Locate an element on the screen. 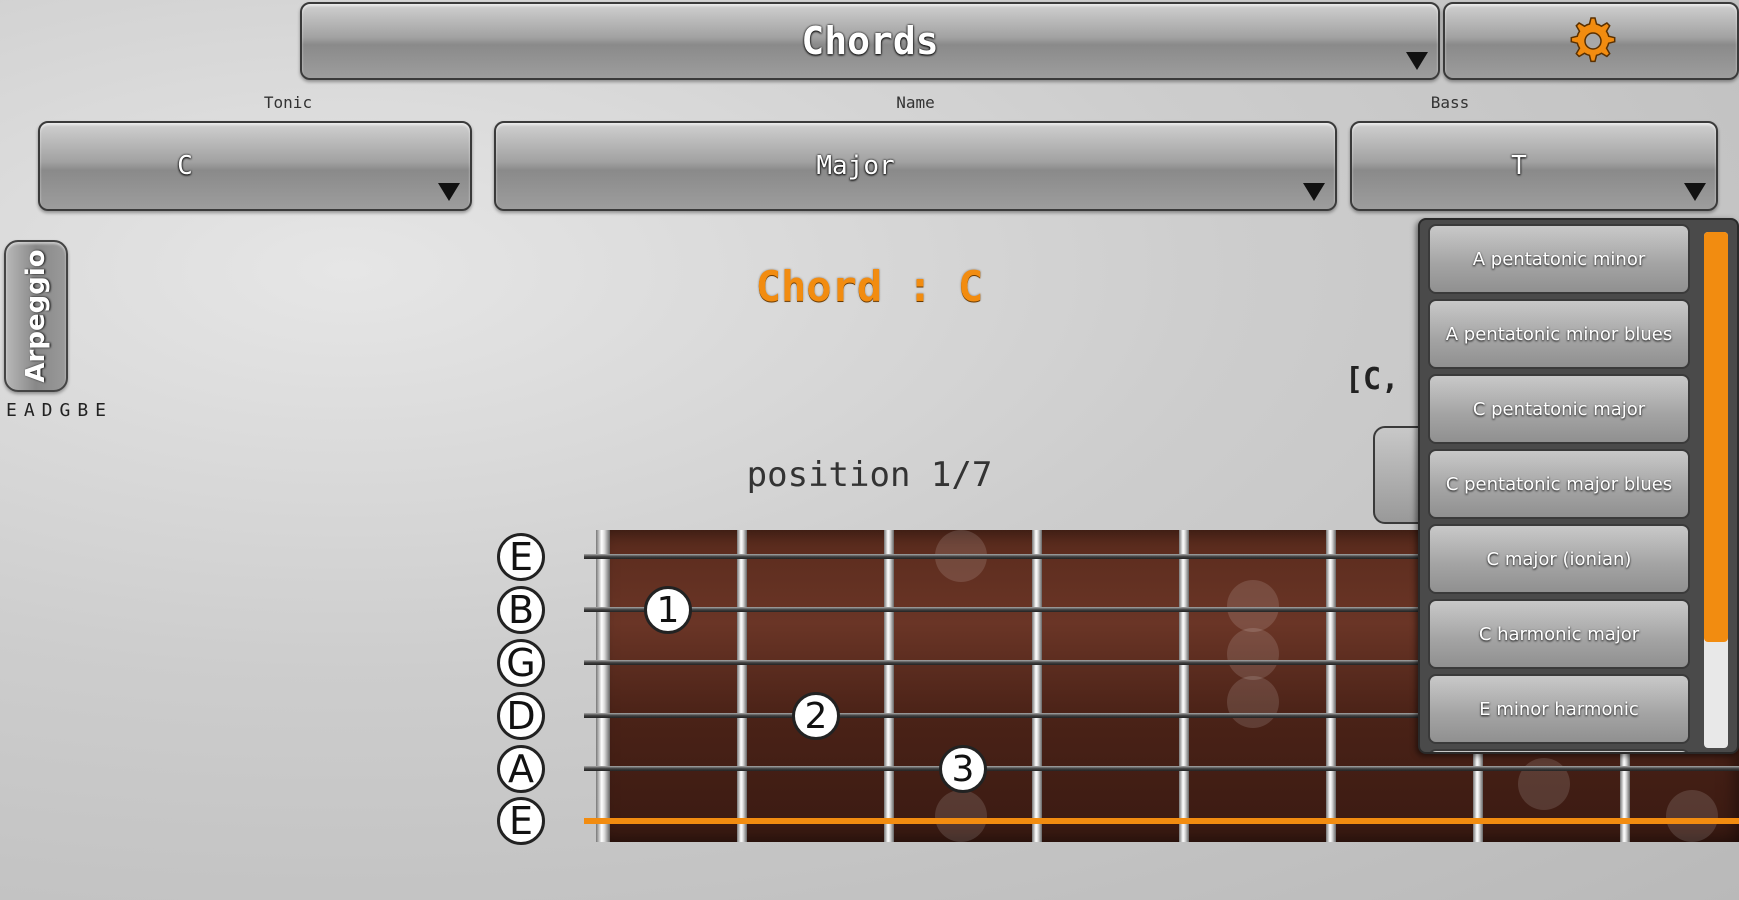  tonic-dropdown: C is located at coordinates (255, 166).